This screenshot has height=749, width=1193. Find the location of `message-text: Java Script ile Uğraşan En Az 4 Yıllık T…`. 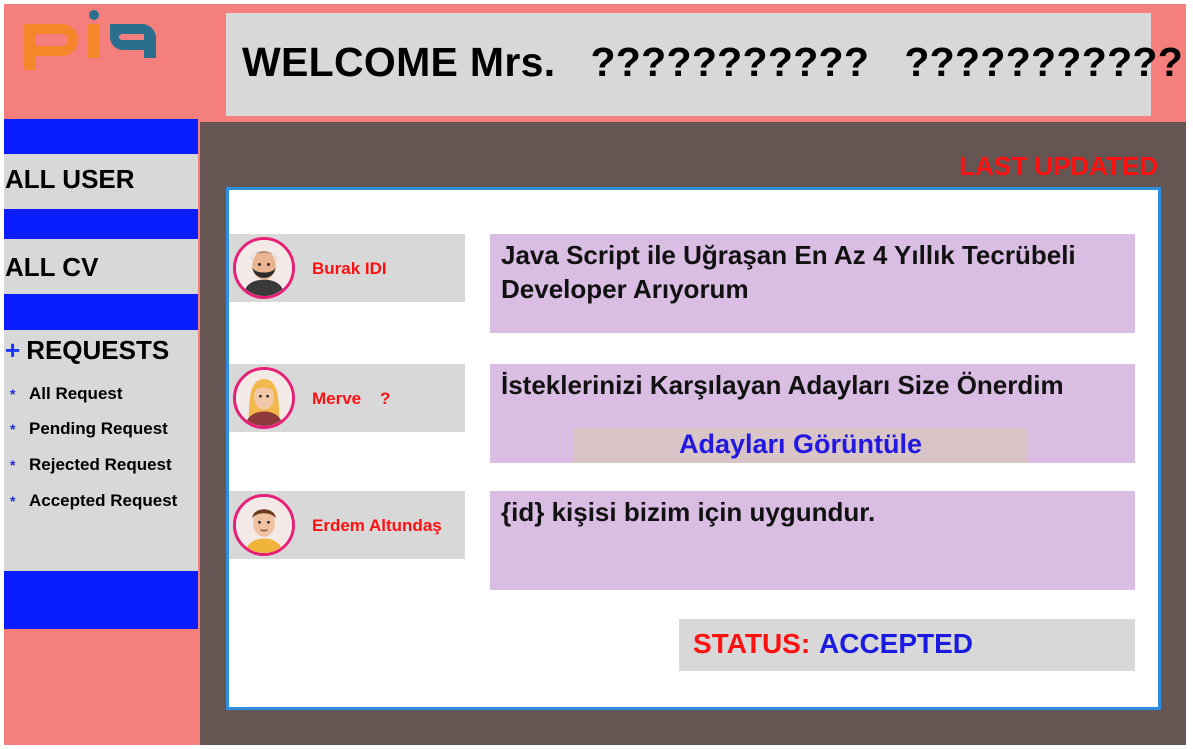

message-text: Java Script ile Uğraşan En Az 4 Yıllık T… is located at coordinates (788, 272).